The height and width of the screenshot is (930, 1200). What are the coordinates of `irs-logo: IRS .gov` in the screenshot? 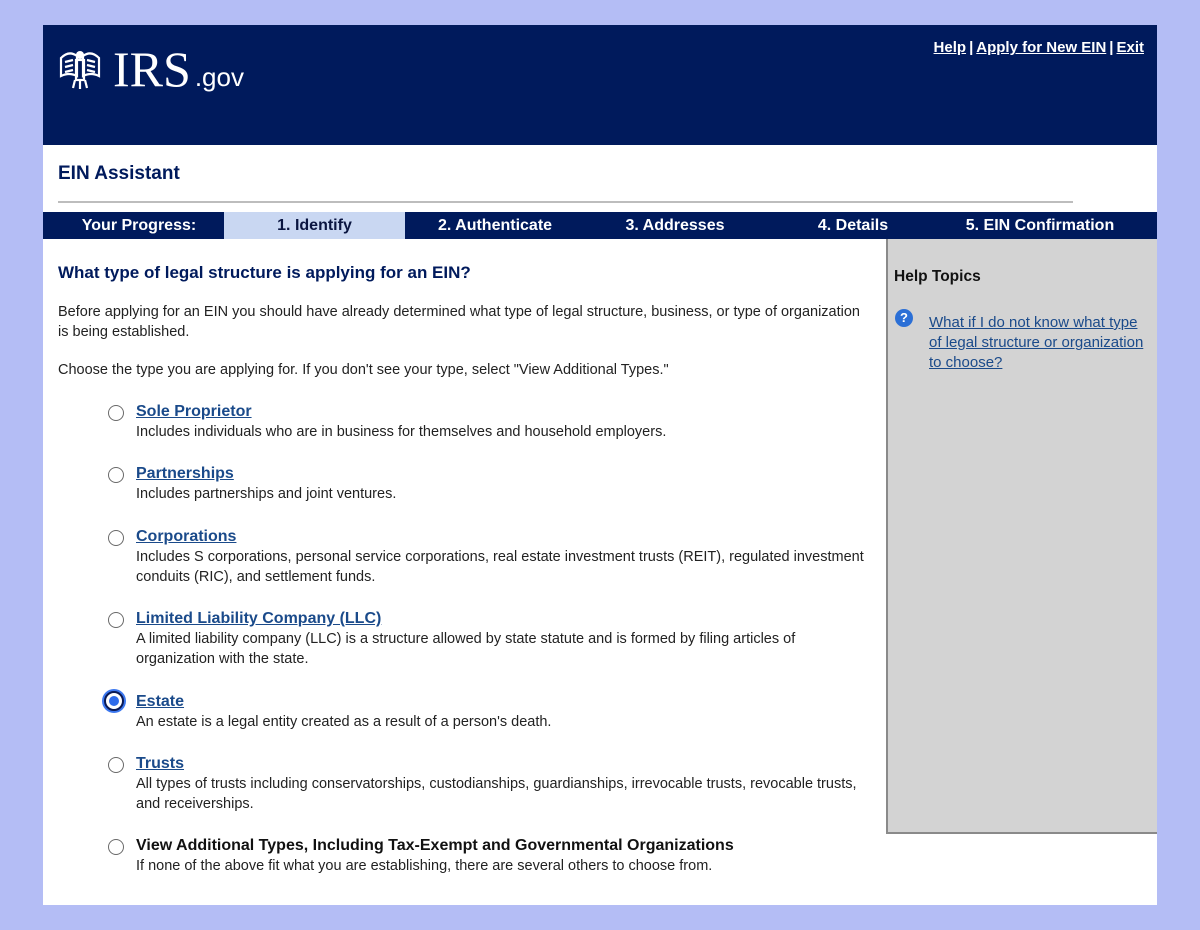 It's located at (150, 69).